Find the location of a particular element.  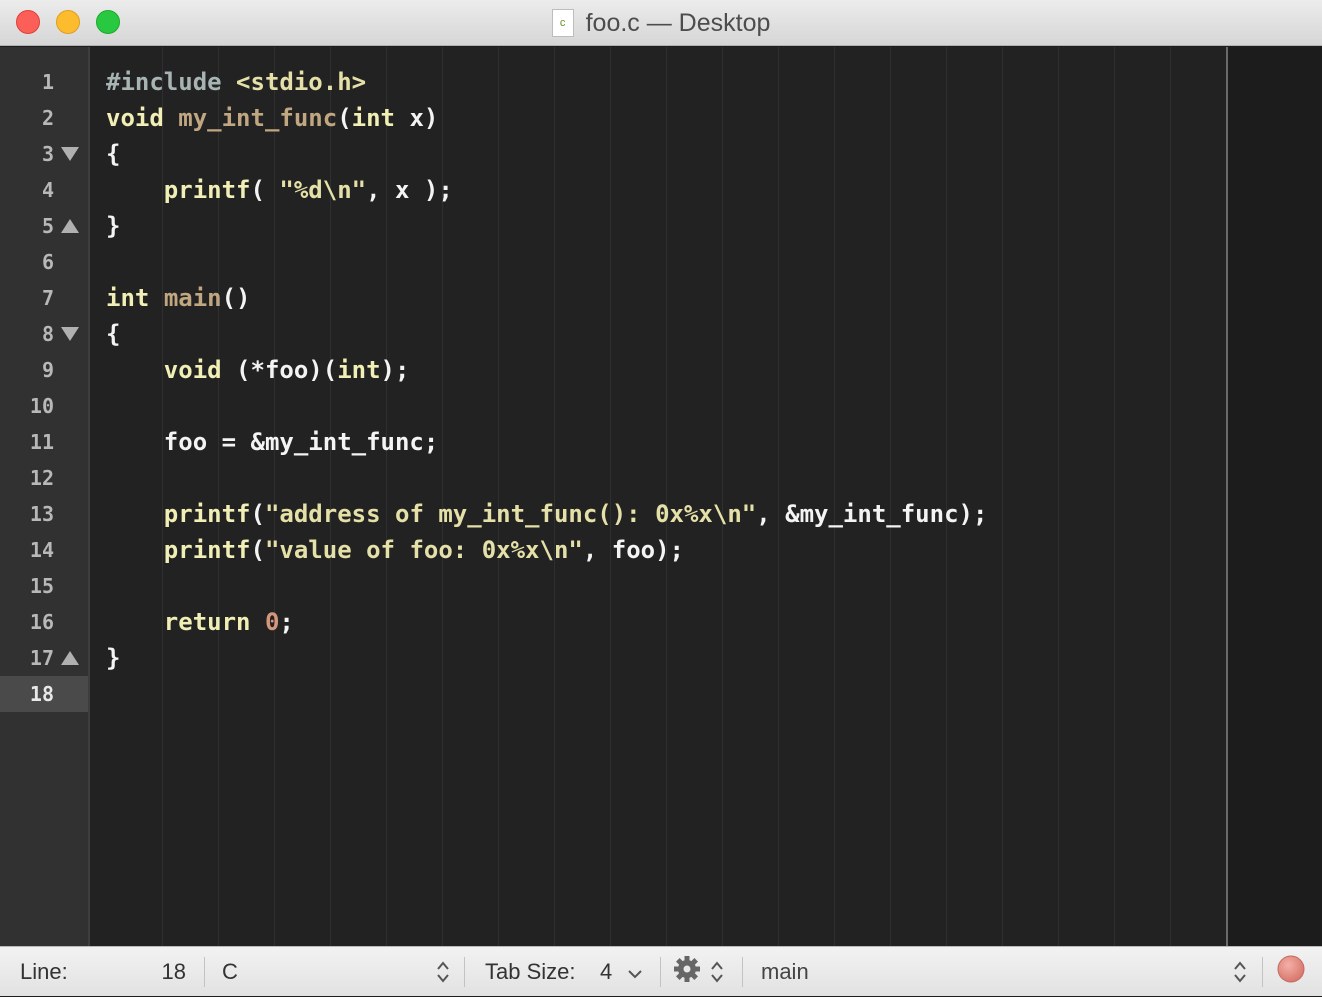

language-popup: C is located at coordinates (330, 972).